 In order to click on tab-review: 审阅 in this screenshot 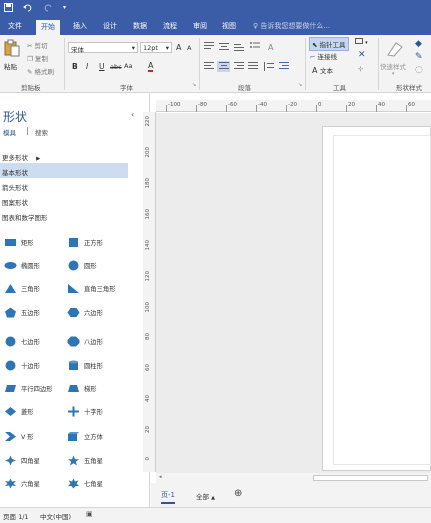, I will do `click(200, 26)`.